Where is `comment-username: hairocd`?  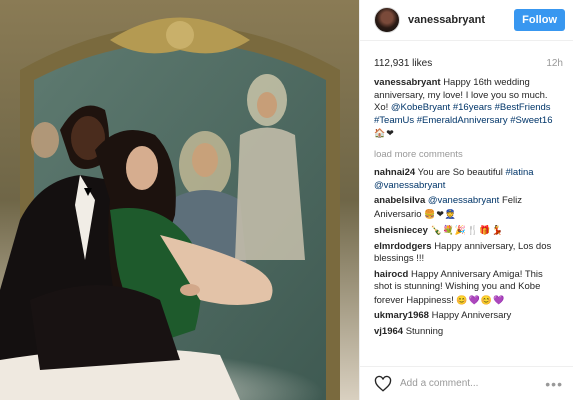
comment-username: hairocd is located at coordinates (391, 274).